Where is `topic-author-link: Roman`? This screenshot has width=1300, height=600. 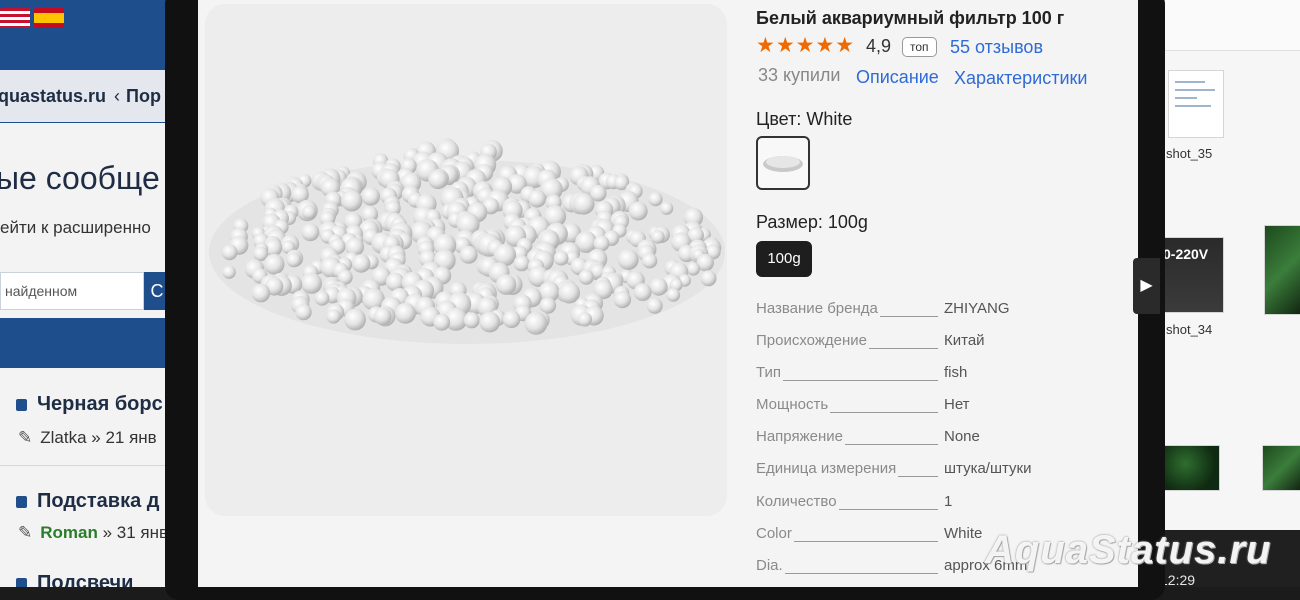
topic-author-link: Roman is located at coordinates (69, 532).